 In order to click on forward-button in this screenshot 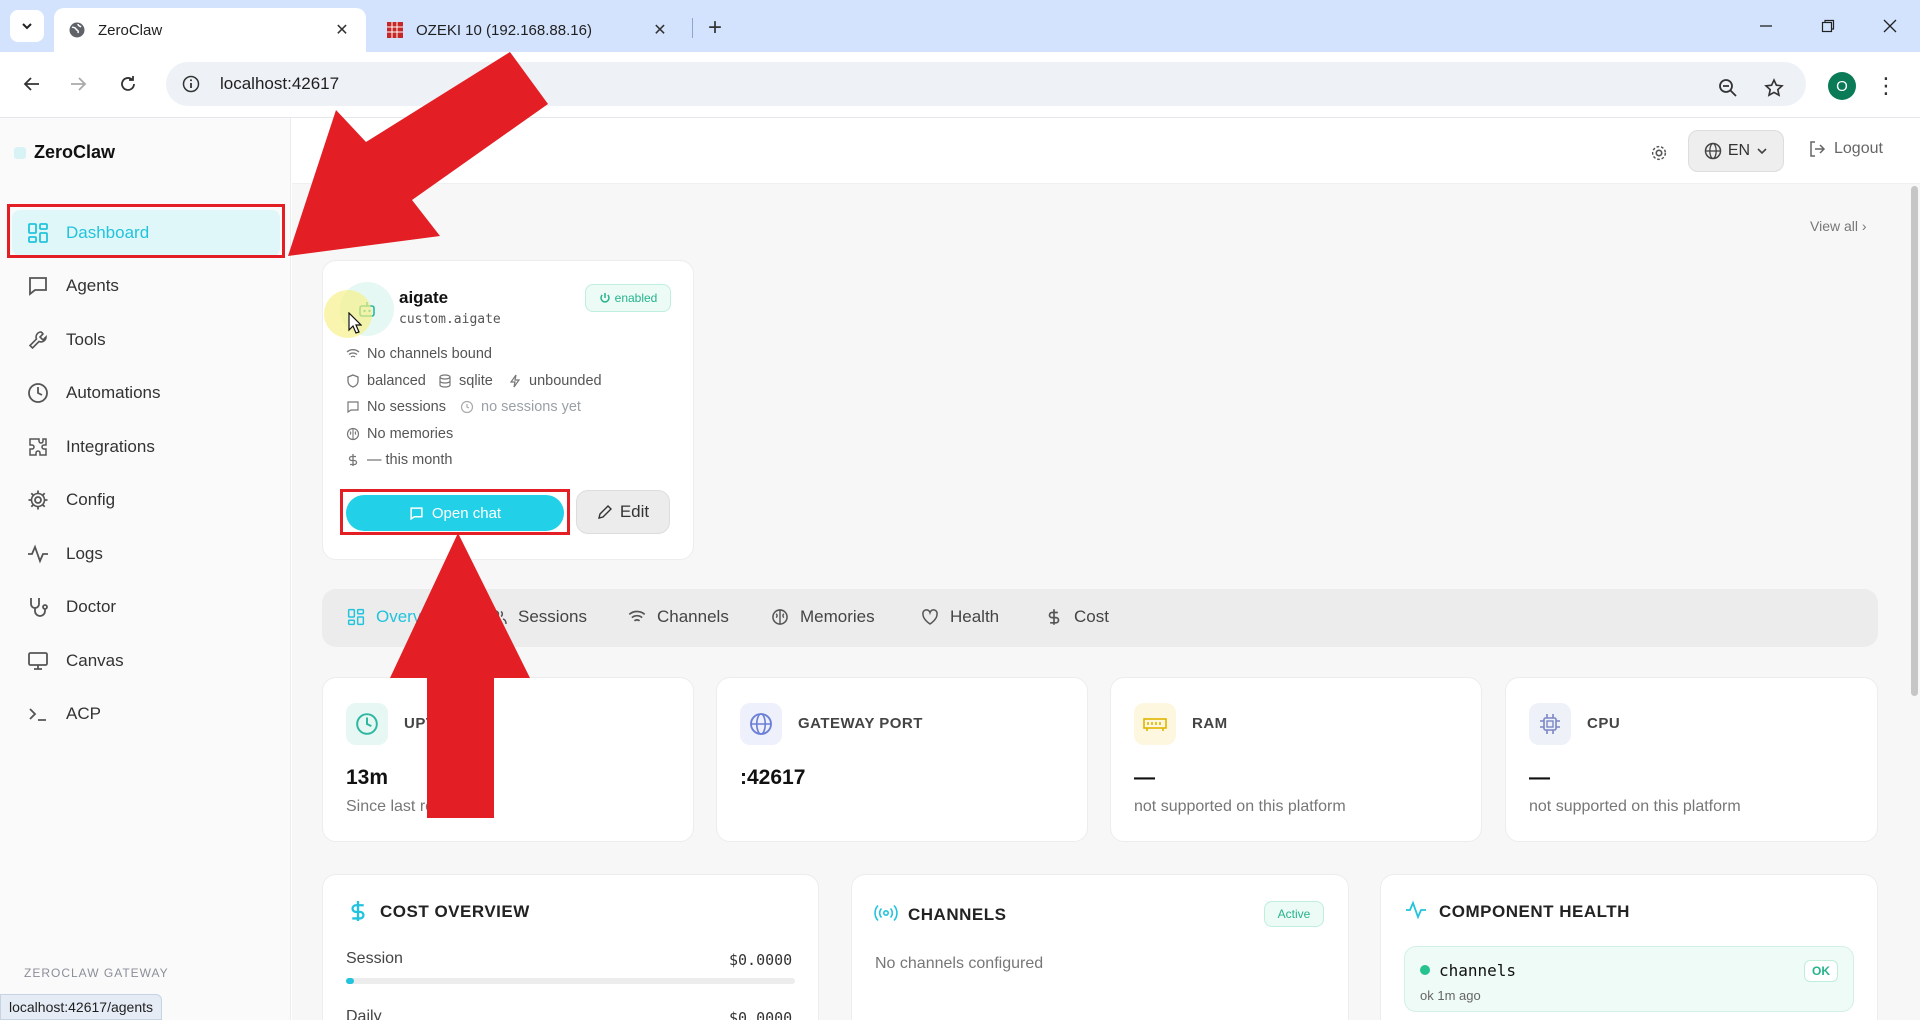, I will do `click(78, 84)`.